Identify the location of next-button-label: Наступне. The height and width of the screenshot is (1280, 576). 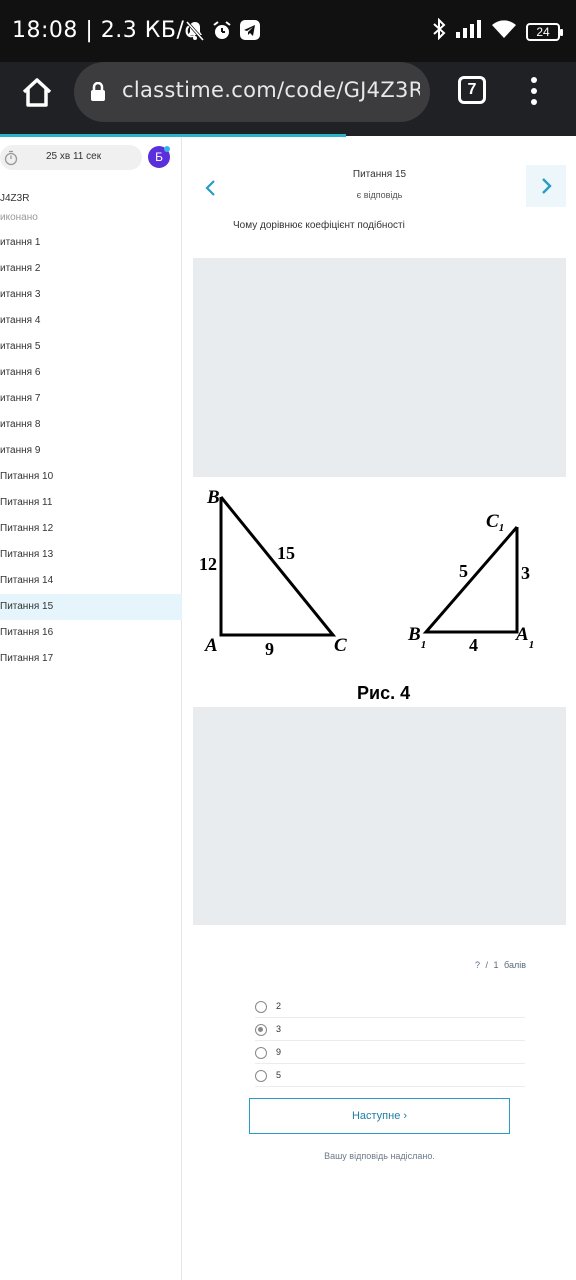
(376, 1116).